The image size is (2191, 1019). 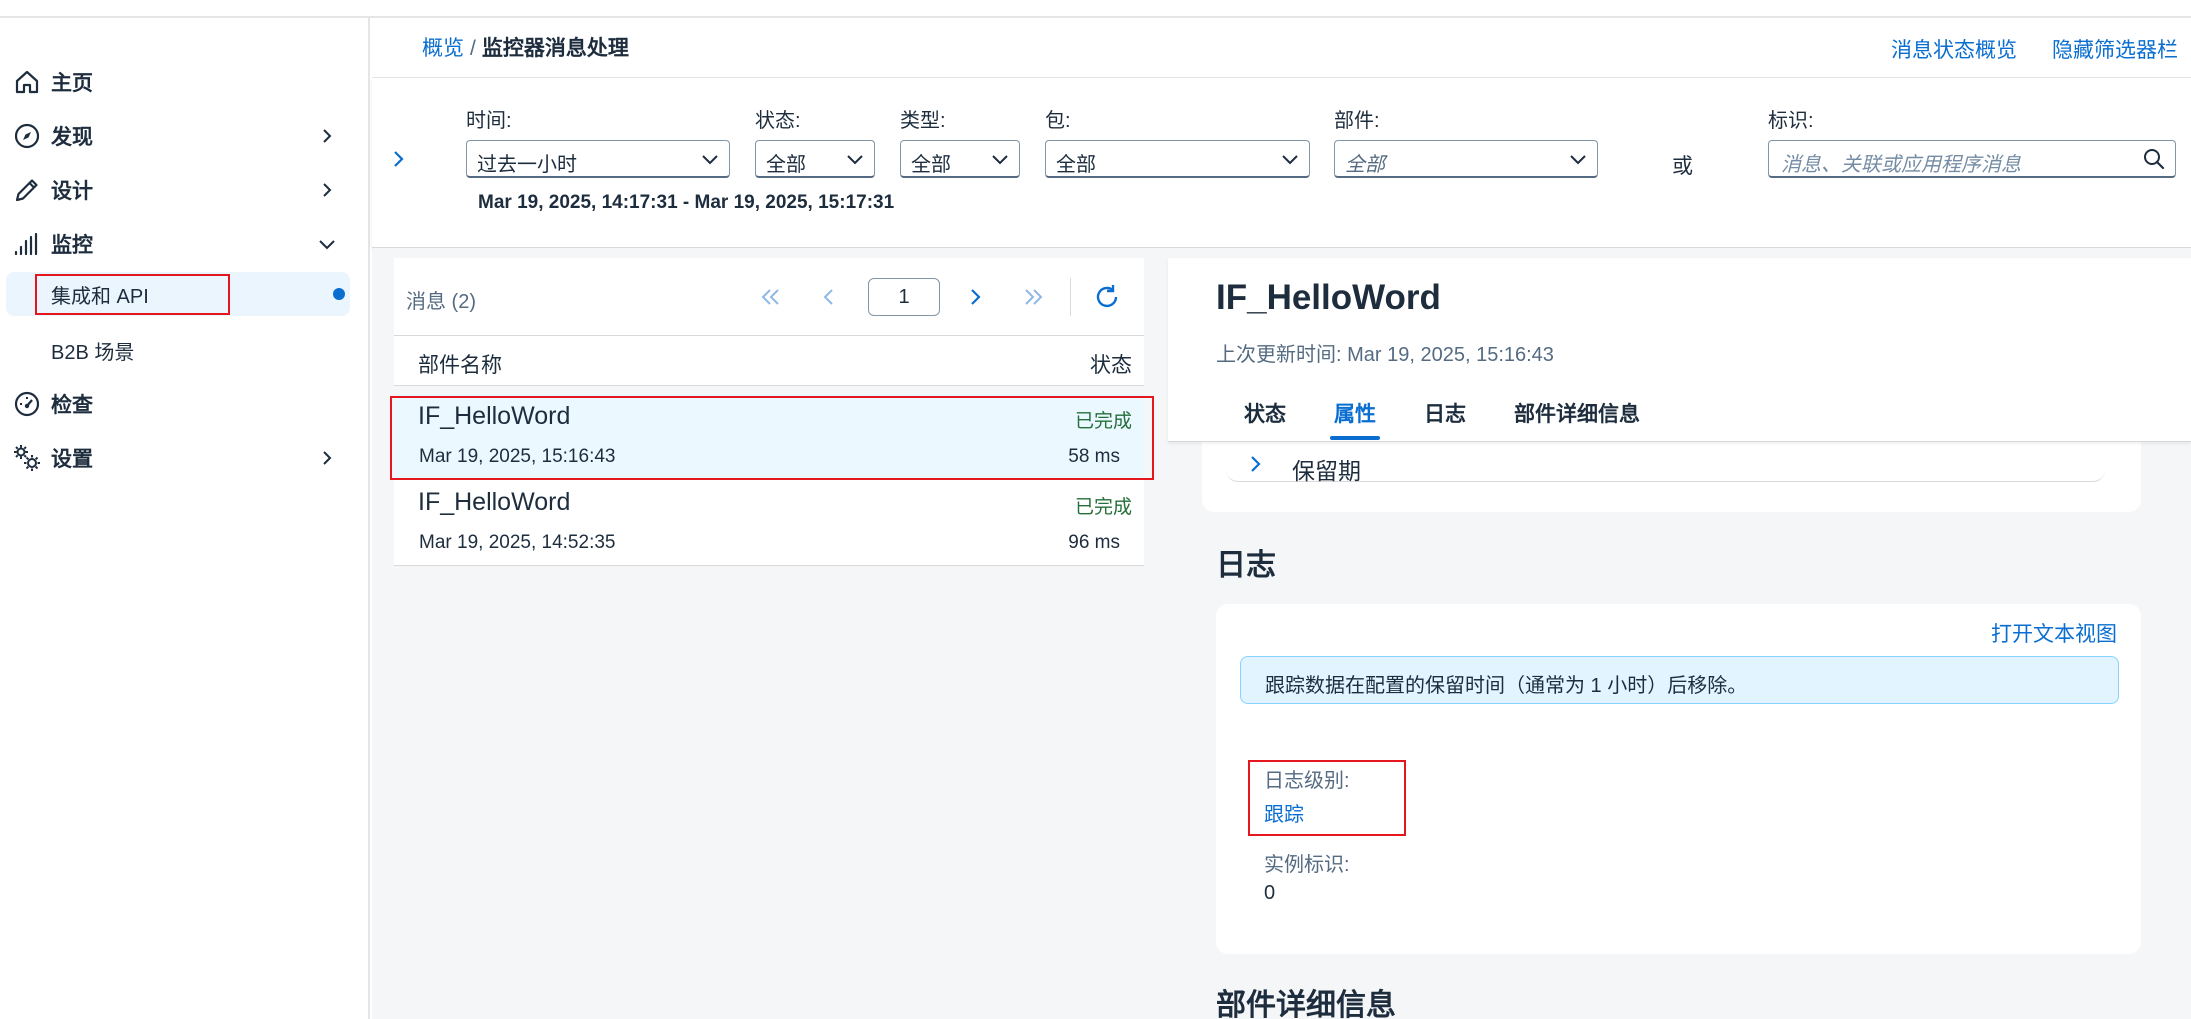 I want to click on nav-item-settings: 设置, so click(x=180, y=458).